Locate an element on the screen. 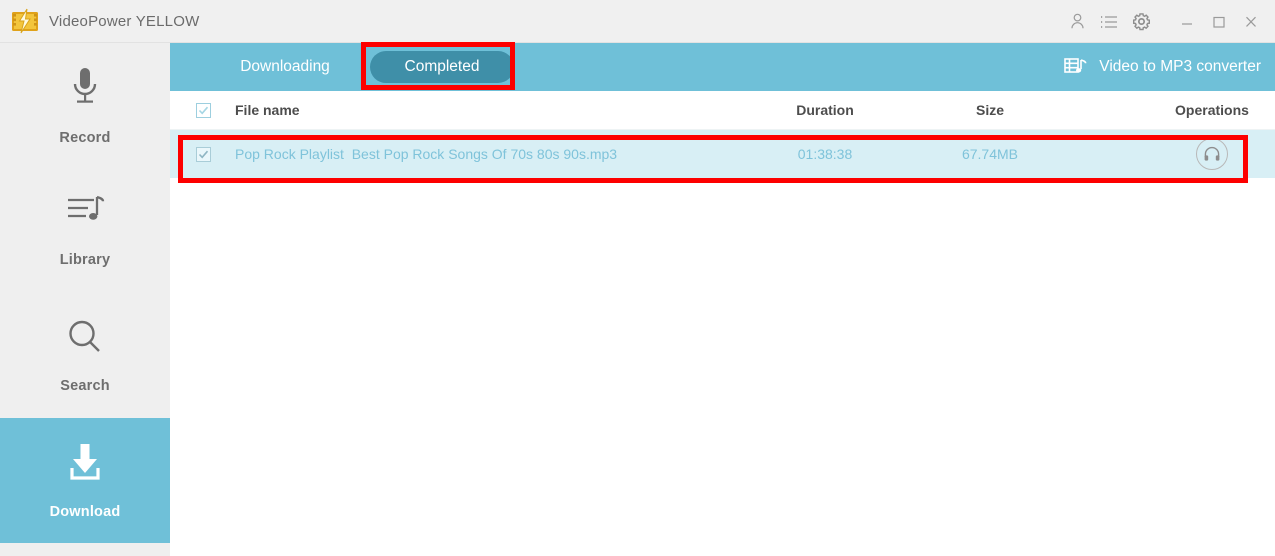 The image size is (1275, 556). sidebar-item-download: Download is located at coordinates (85, 480).